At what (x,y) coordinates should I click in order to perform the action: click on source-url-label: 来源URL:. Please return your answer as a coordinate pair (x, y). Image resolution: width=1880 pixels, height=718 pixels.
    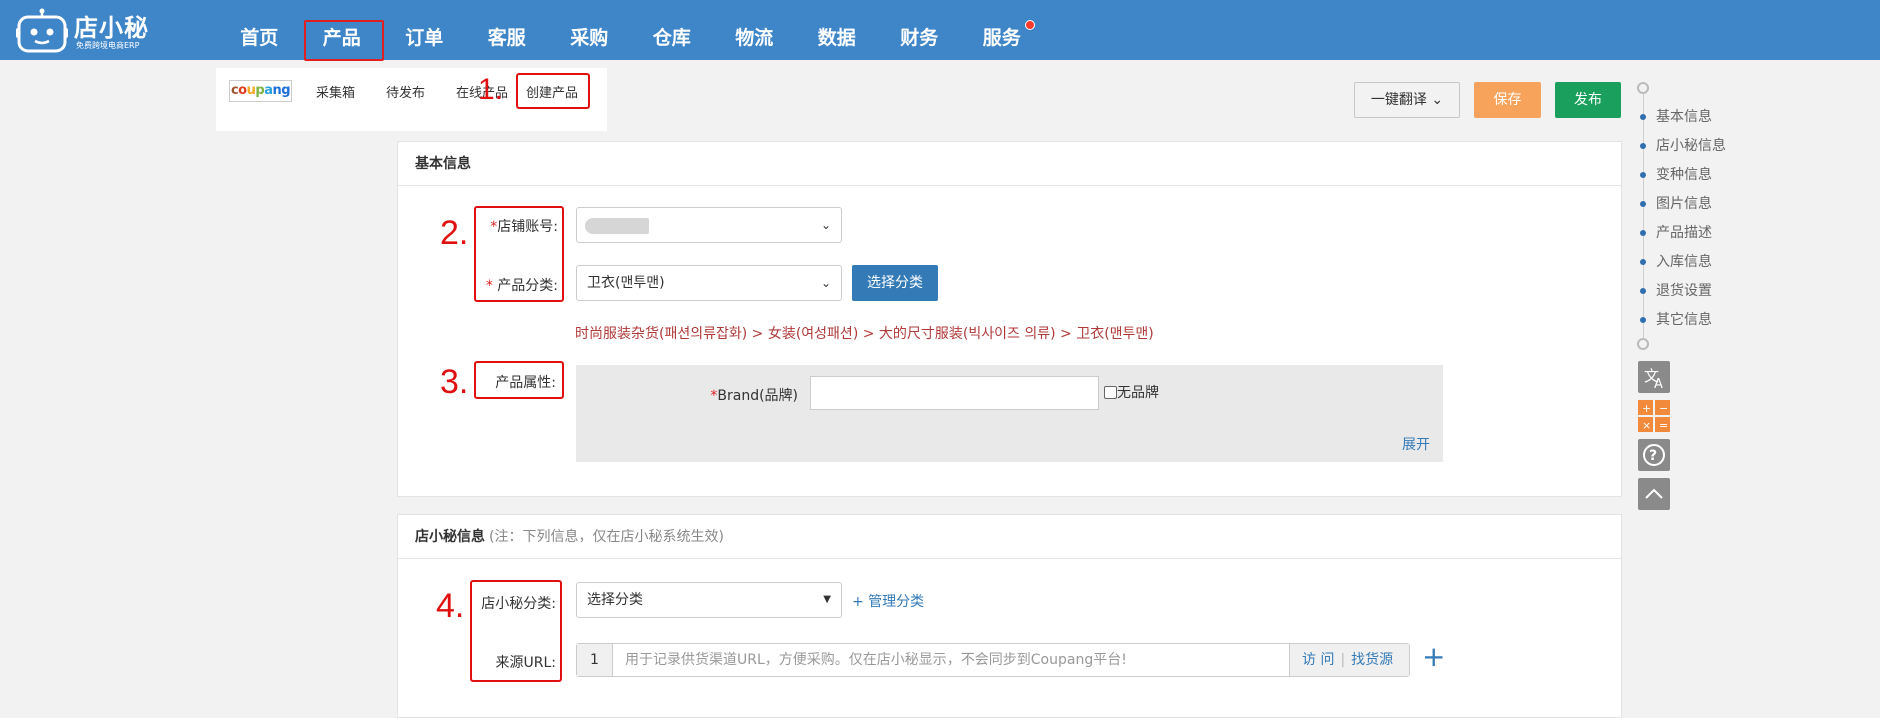
    Looking at the image, I should click on (526, 663).